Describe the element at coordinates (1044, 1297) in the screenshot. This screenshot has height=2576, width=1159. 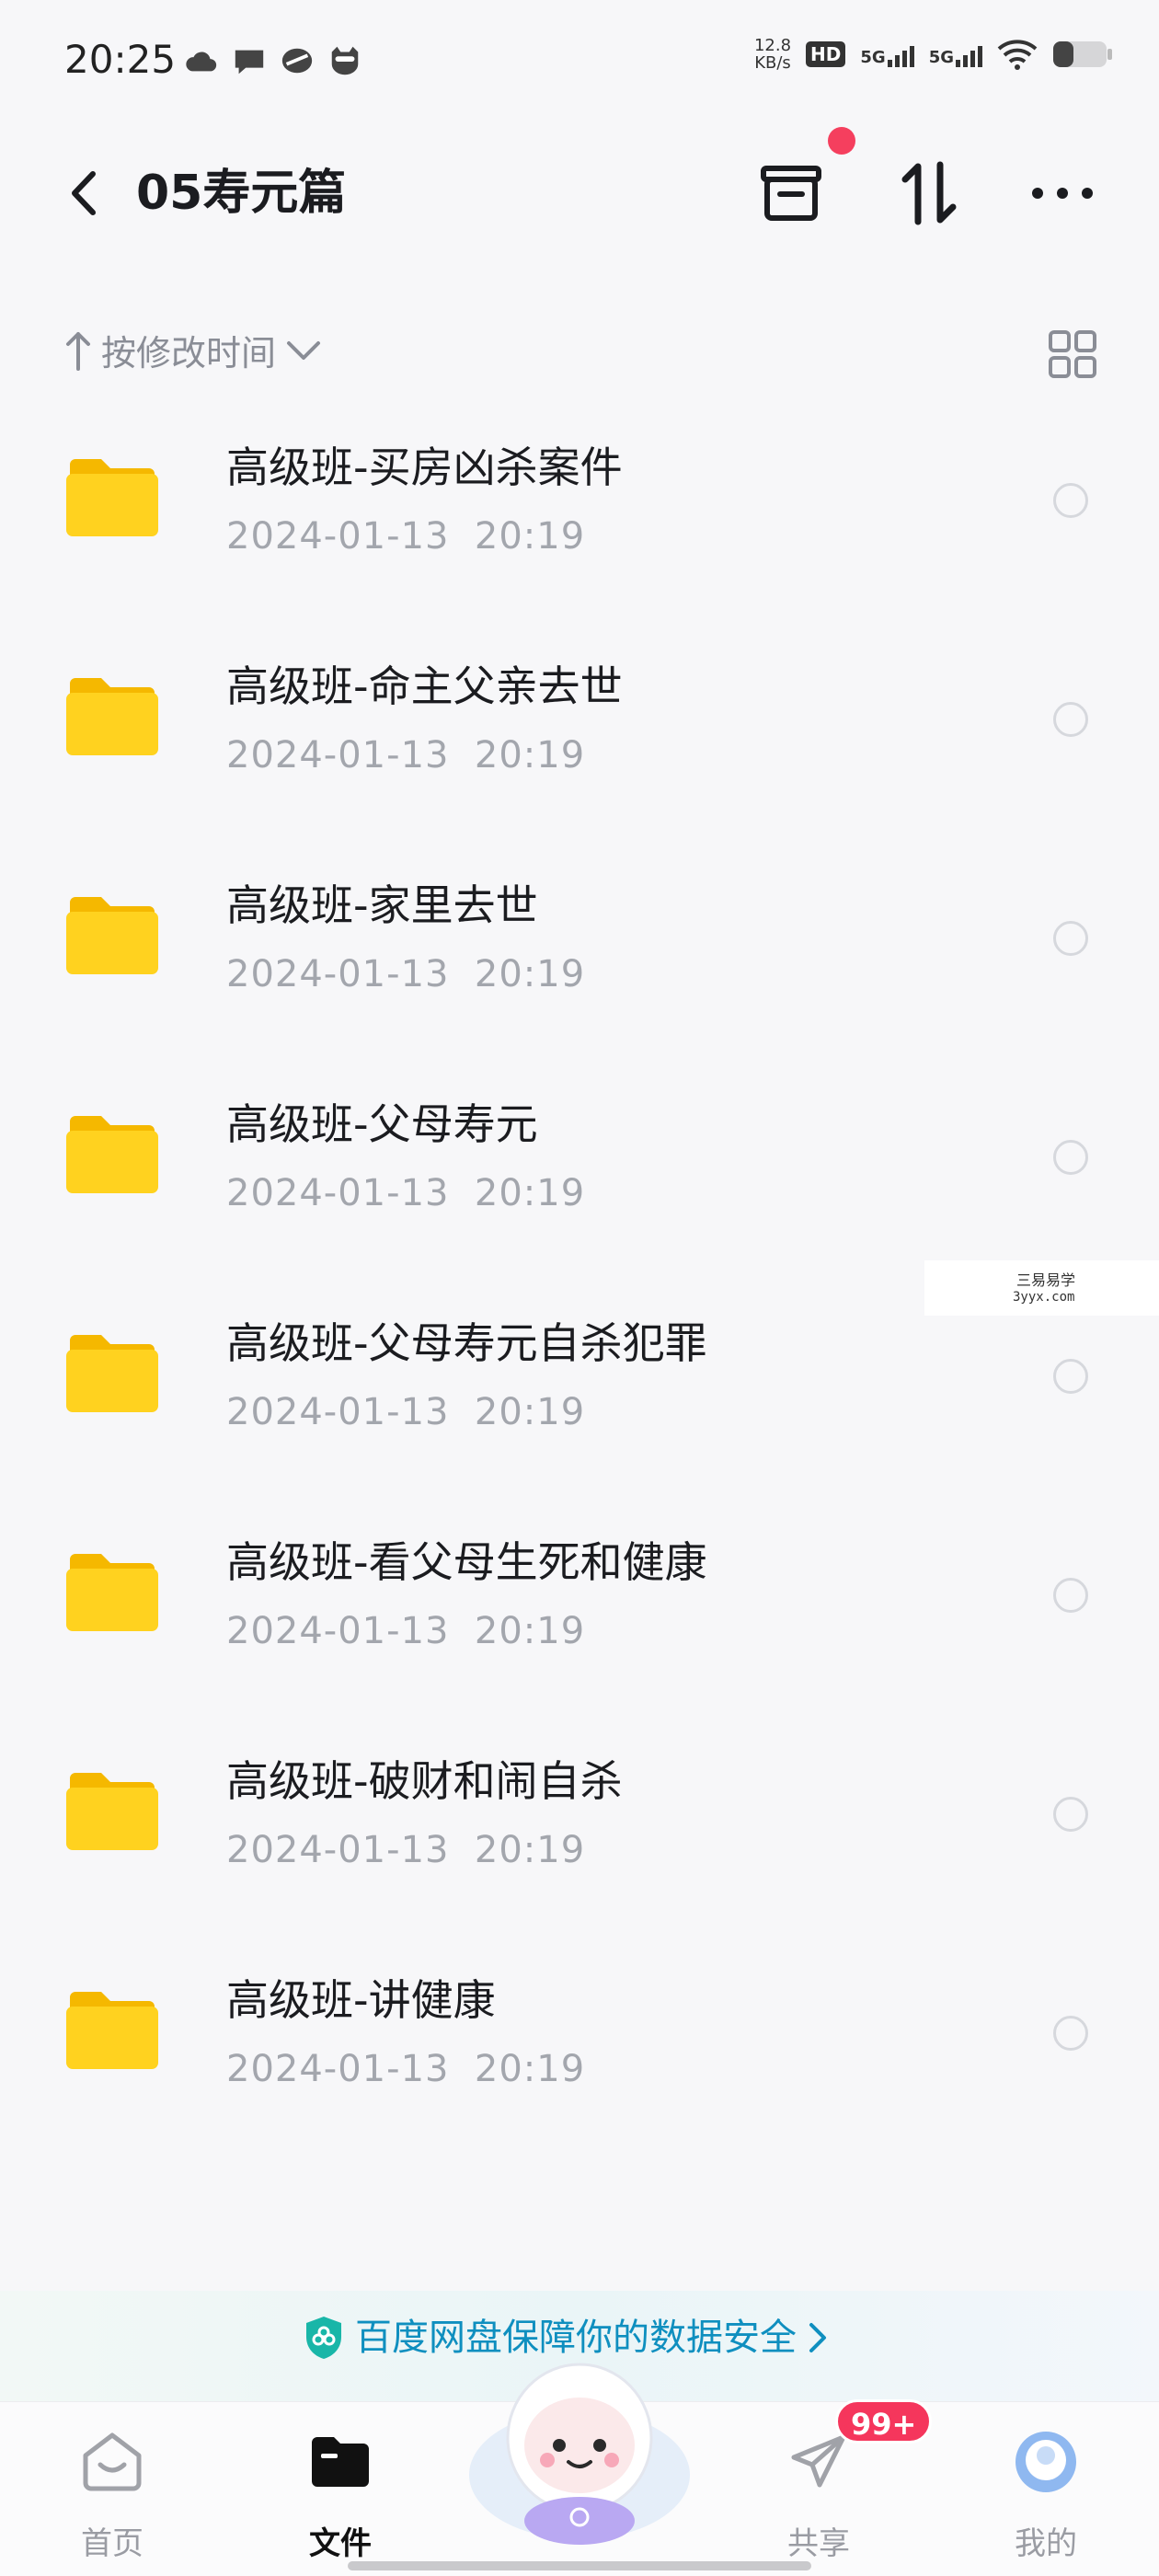
I see `watermark-line2: 3yyx.com` at that location.